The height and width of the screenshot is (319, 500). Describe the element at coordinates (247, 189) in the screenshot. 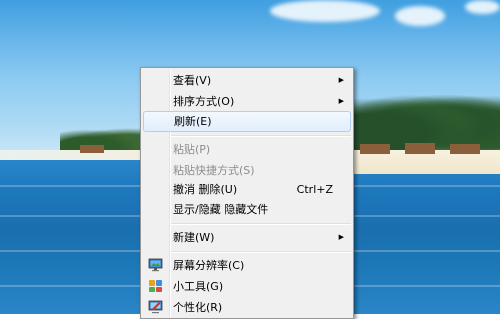

I see `menu-item-undo-delete: 撤消 删除(U) Ctrl+Z` at that location.